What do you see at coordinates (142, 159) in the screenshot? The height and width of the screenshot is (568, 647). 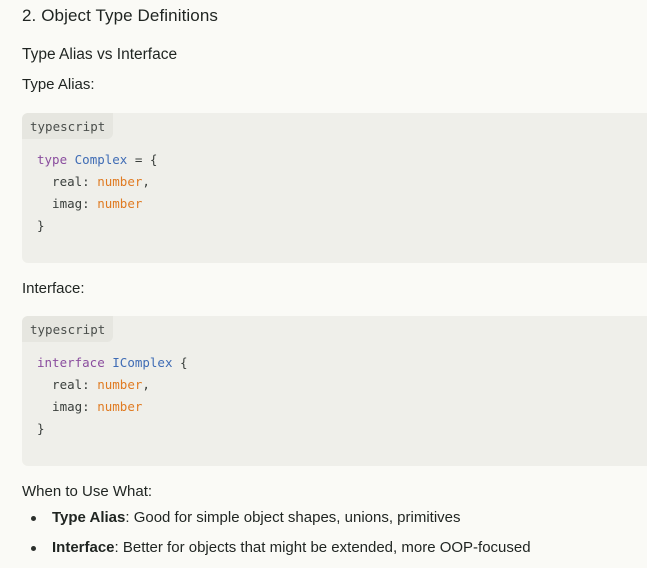 I see `code-text: = {` at bounding box center [142, 159].